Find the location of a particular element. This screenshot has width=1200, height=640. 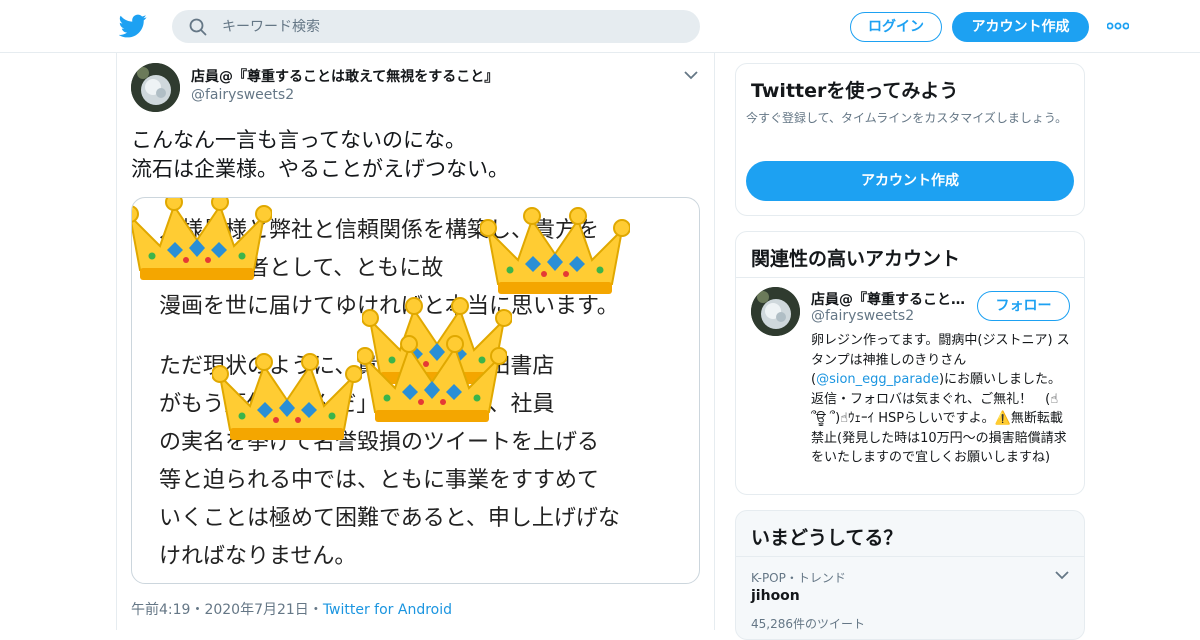

trend-category: K-POP・トレンド is located at coordinates (798, 578).